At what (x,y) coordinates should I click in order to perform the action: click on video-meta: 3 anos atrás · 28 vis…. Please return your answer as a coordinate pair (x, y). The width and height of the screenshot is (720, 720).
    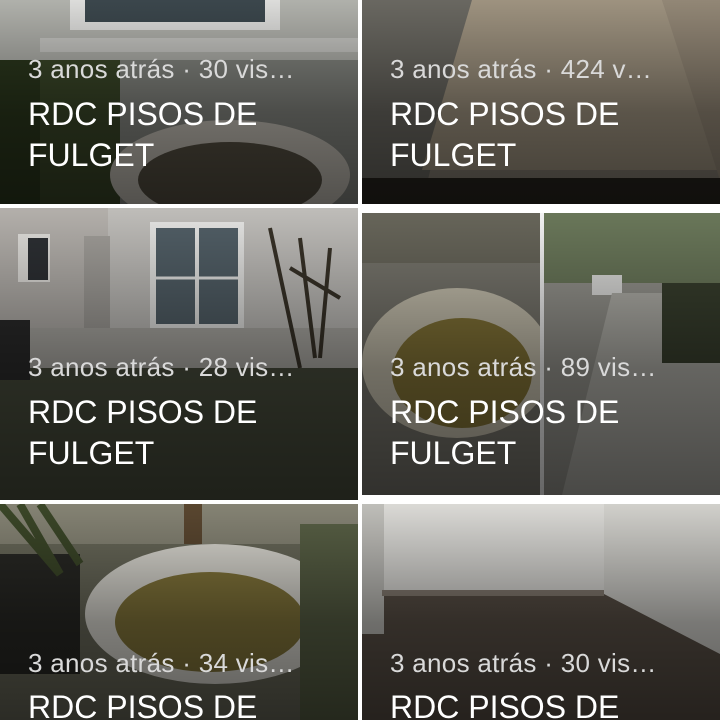
    Looking at the image, I should click on (161, 367).